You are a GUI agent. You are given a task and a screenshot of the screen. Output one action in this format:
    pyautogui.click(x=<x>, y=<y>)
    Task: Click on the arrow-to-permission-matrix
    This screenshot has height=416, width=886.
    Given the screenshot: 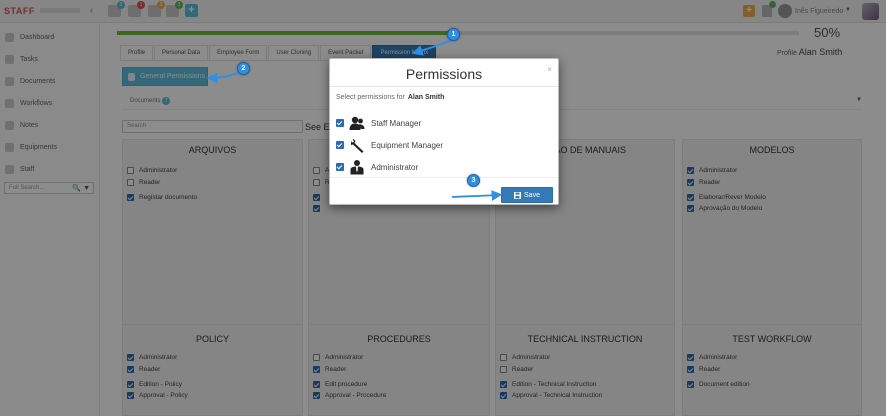 What is the action you would take?
    pyautogui.click(x=432, y=47)
    